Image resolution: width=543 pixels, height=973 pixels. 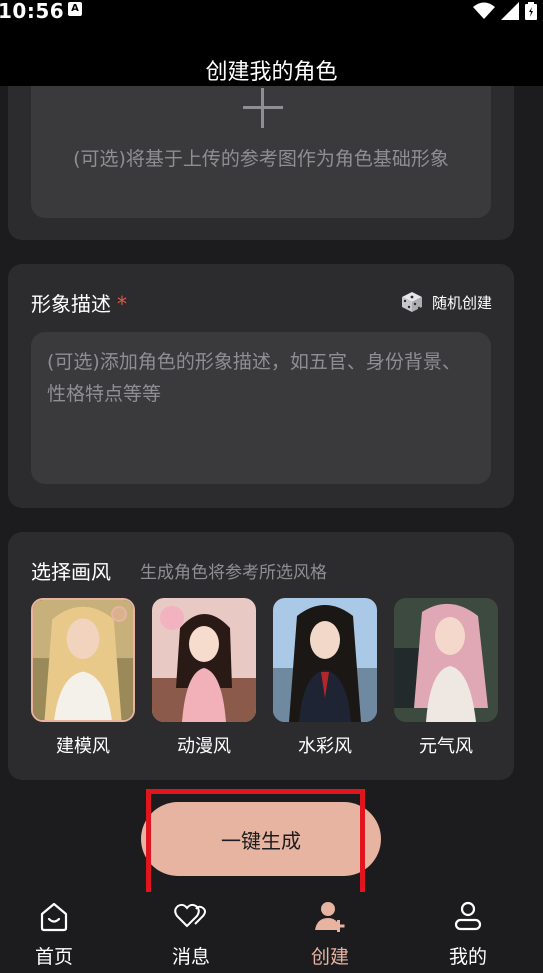 I want to click on random-create-button: 随机创建, so click(x=446, y=302).